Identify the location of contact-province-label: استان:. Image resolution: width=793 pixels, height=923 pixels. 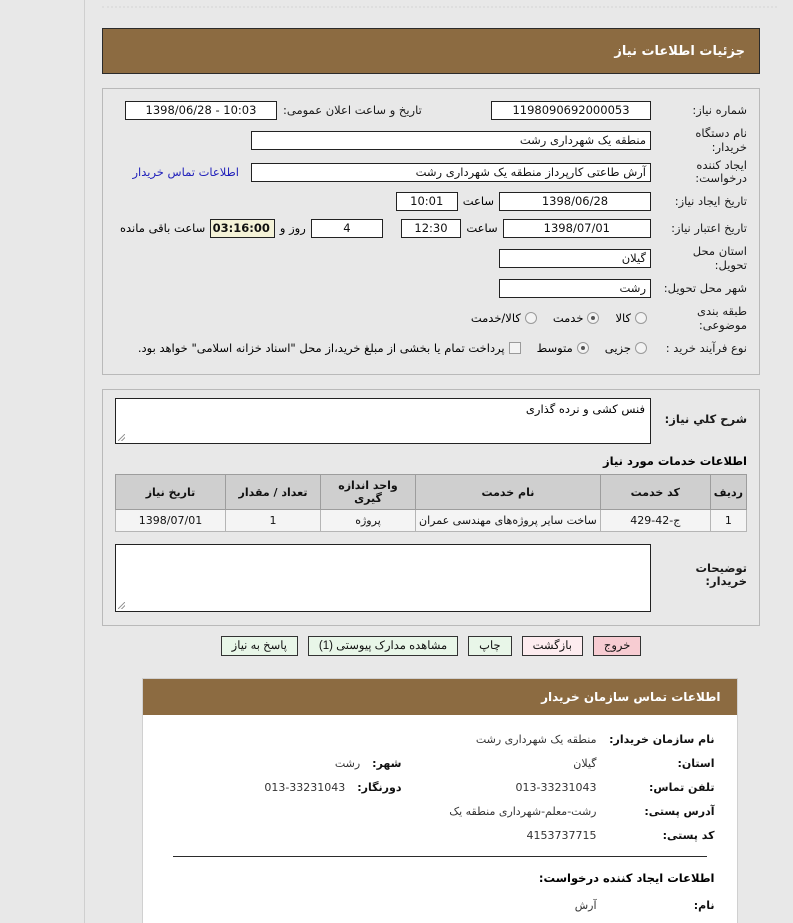
(696, 763).